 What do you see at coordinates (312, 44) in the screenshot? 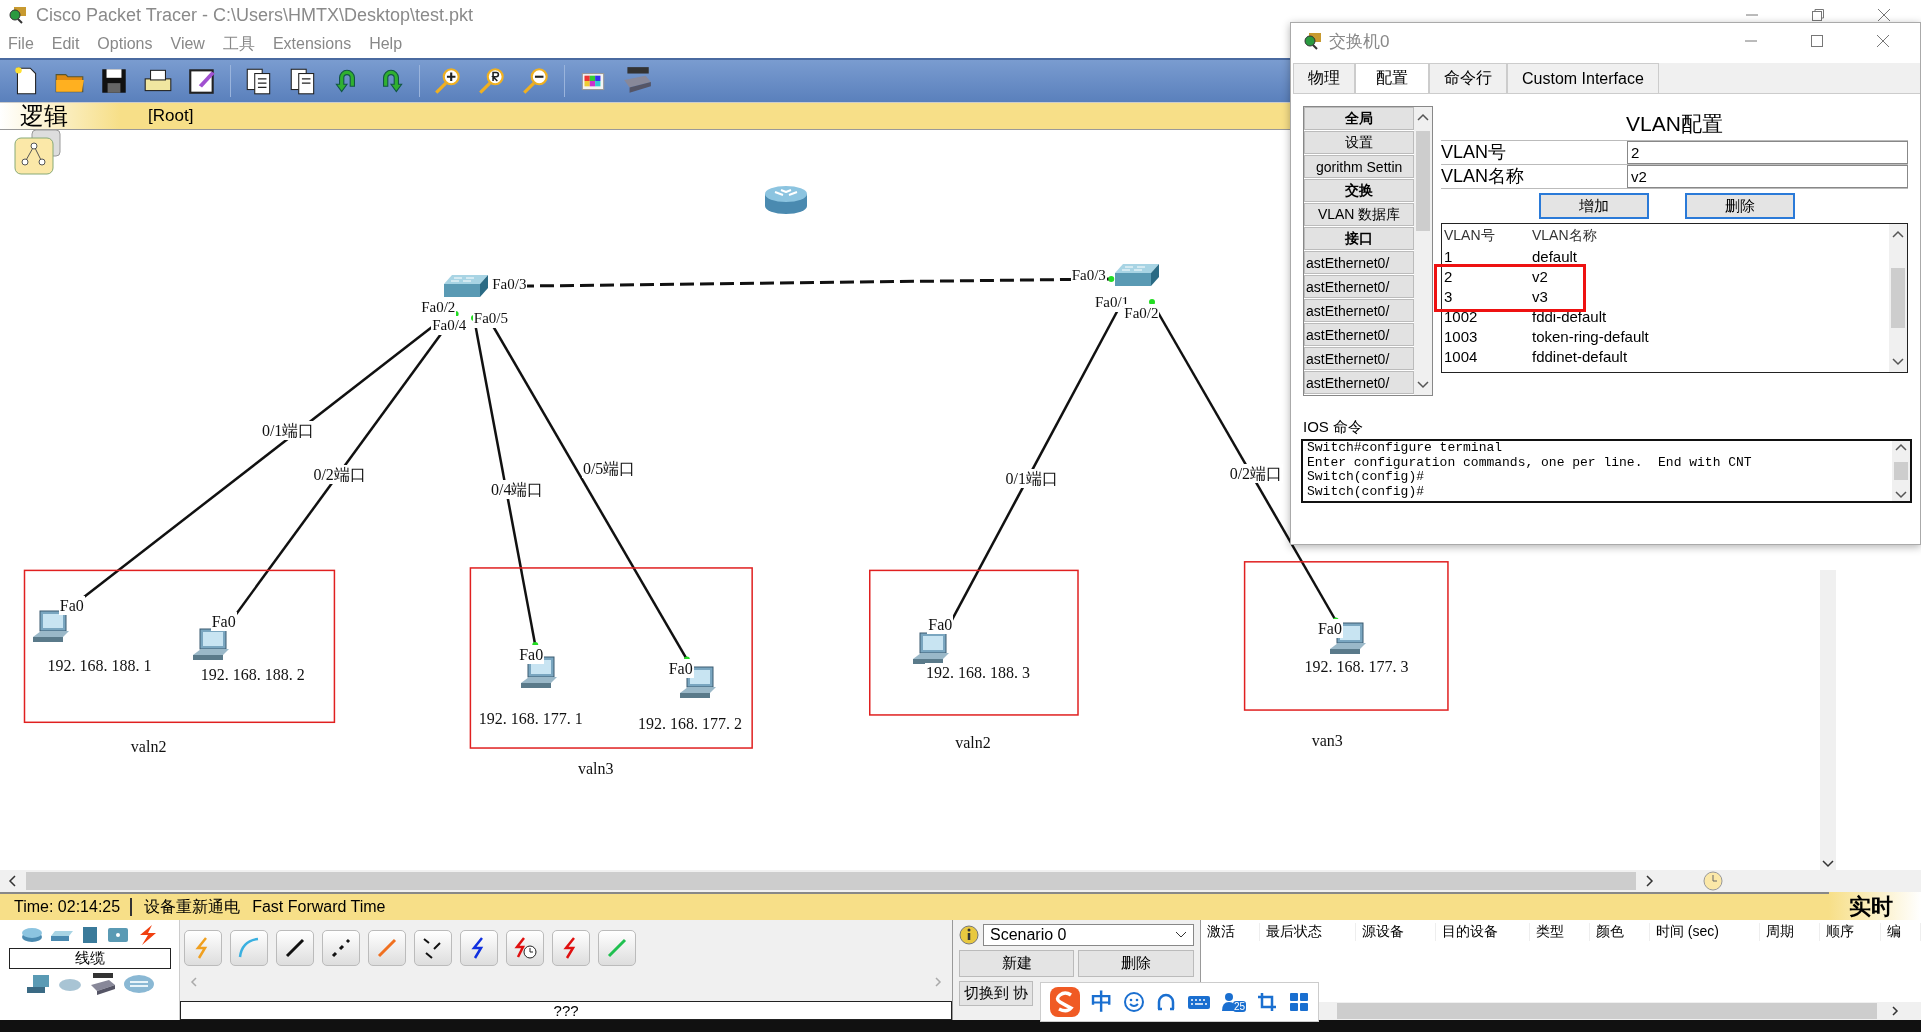
I see `menu-item: Extensions` at bounding box center [312, 44].